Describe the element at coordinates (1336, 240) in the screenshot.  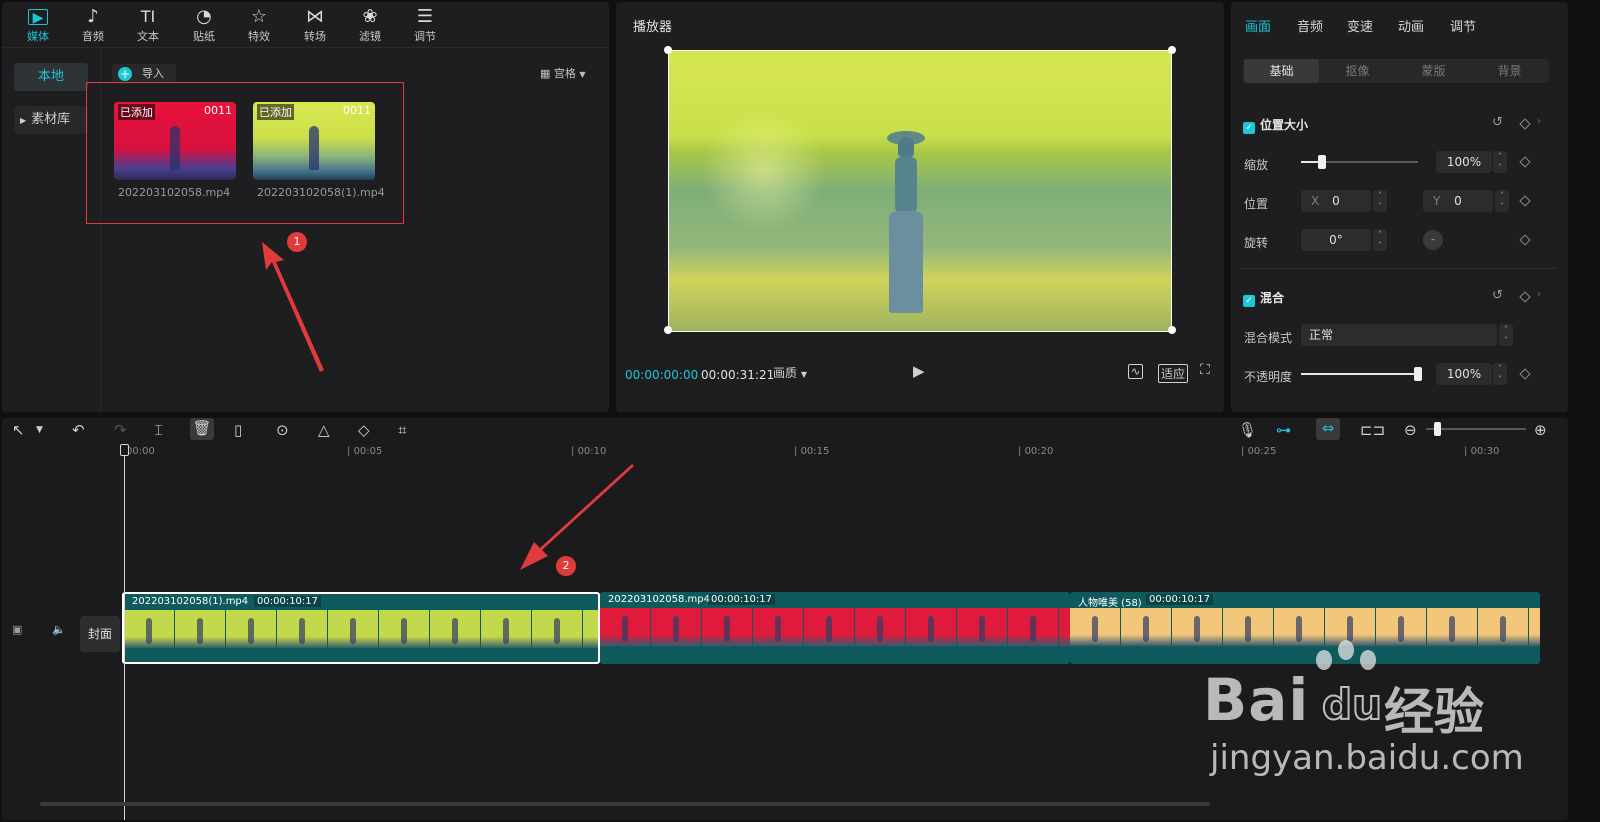
I see `rotate-input: 0°` at that location.